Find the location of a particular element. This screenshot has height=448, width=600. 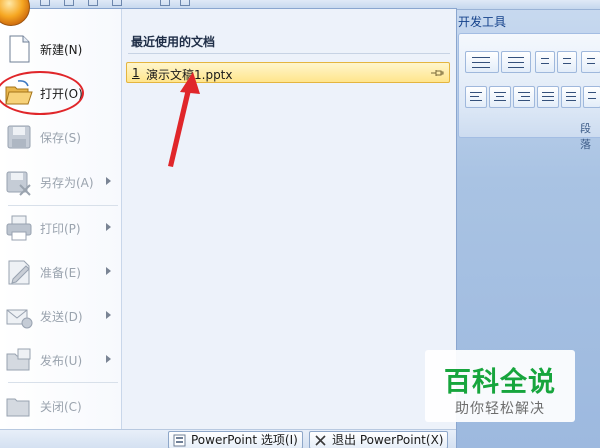

save-icon is located at coordinates (19, 137).